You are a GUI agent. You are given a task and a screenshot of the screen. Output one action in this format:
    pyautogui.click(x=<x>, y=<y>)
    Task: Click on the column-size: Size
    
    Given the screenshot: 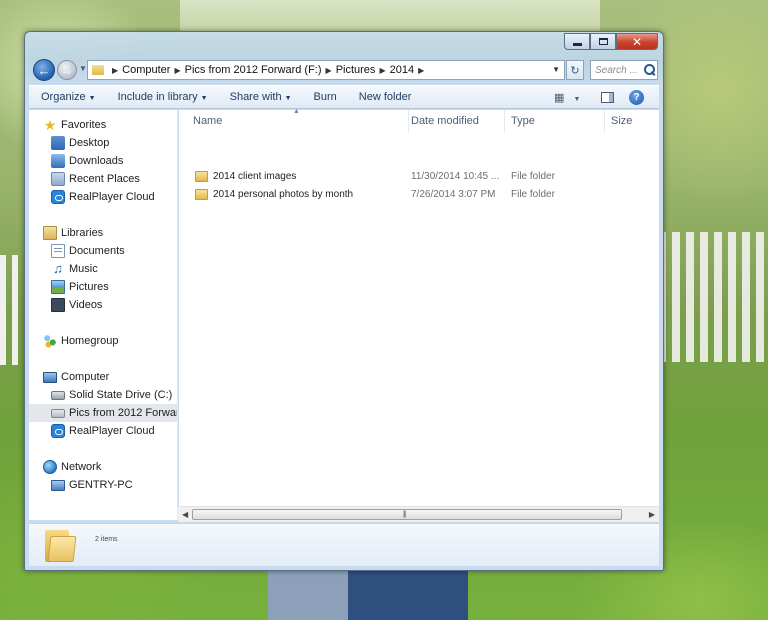 What is the action you would take?
    pyautogui.click(x=632, y=121)
    